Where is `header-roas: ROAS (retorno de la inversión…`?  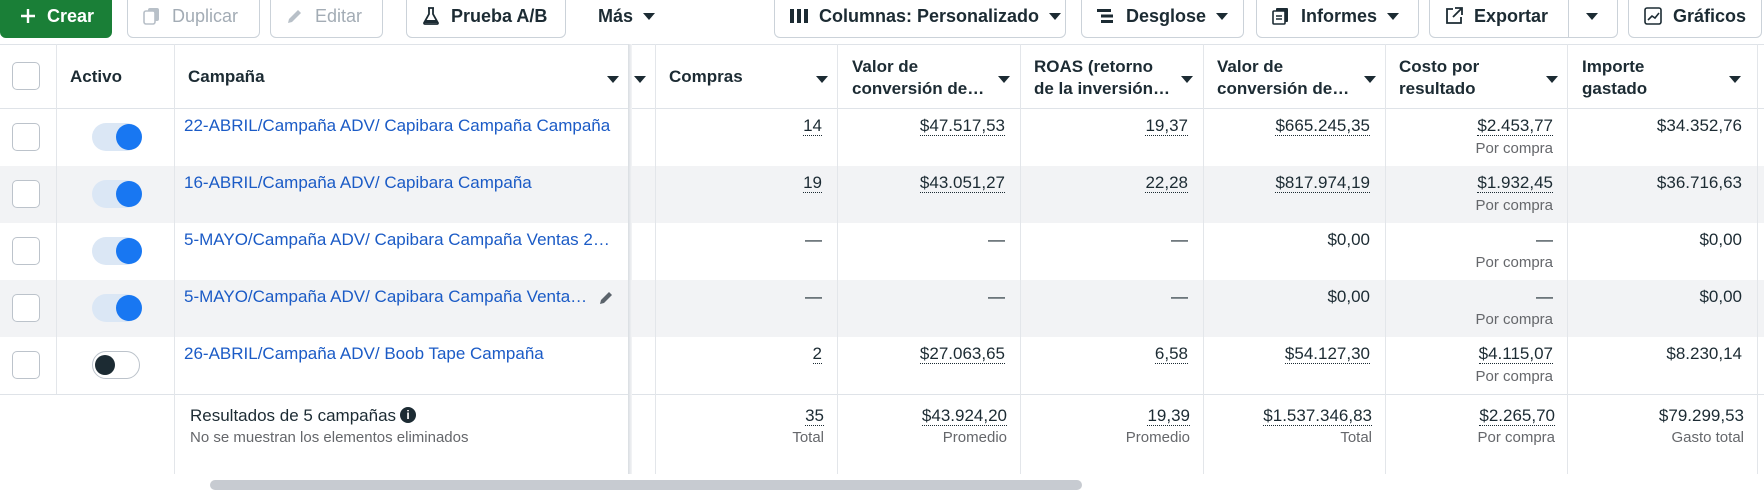 header-roas: ROAS (retorno de la inversión… is located at coordinates (1102, 78).